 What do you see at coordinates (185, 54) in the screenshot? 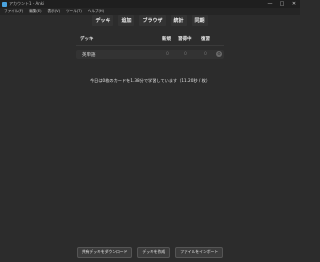
I see `deck-learning-count: 0` at bounding box center [185, 54].